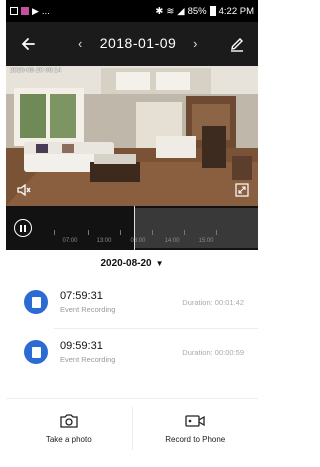  Describe the element at coordinates (81, 296) in the screenshot. I see `recording-time: 07:59:31` at that location.